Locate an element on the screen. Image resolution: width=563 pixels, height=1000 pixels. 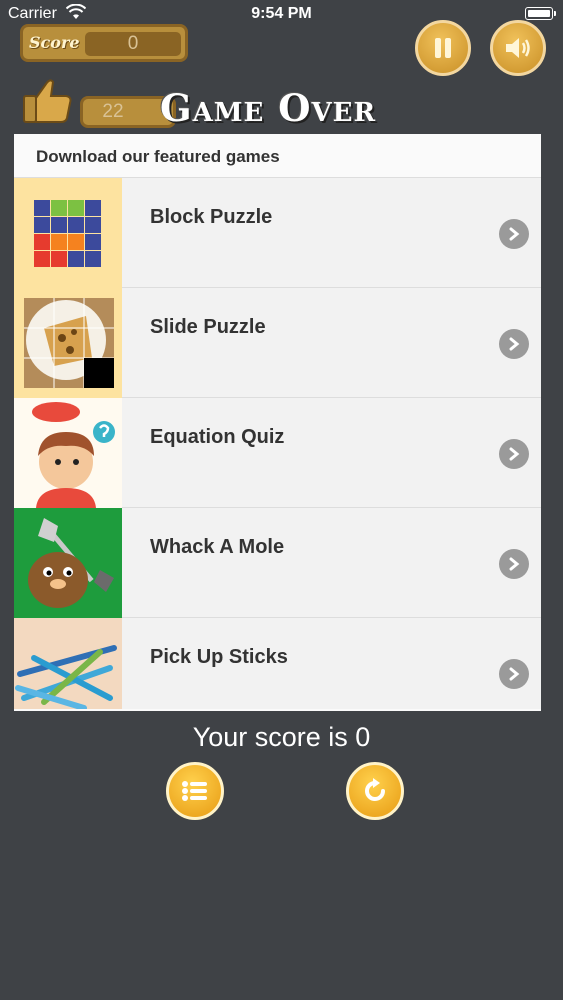
whack-a-mole-thumbnail is located at coordinates (68, 563).